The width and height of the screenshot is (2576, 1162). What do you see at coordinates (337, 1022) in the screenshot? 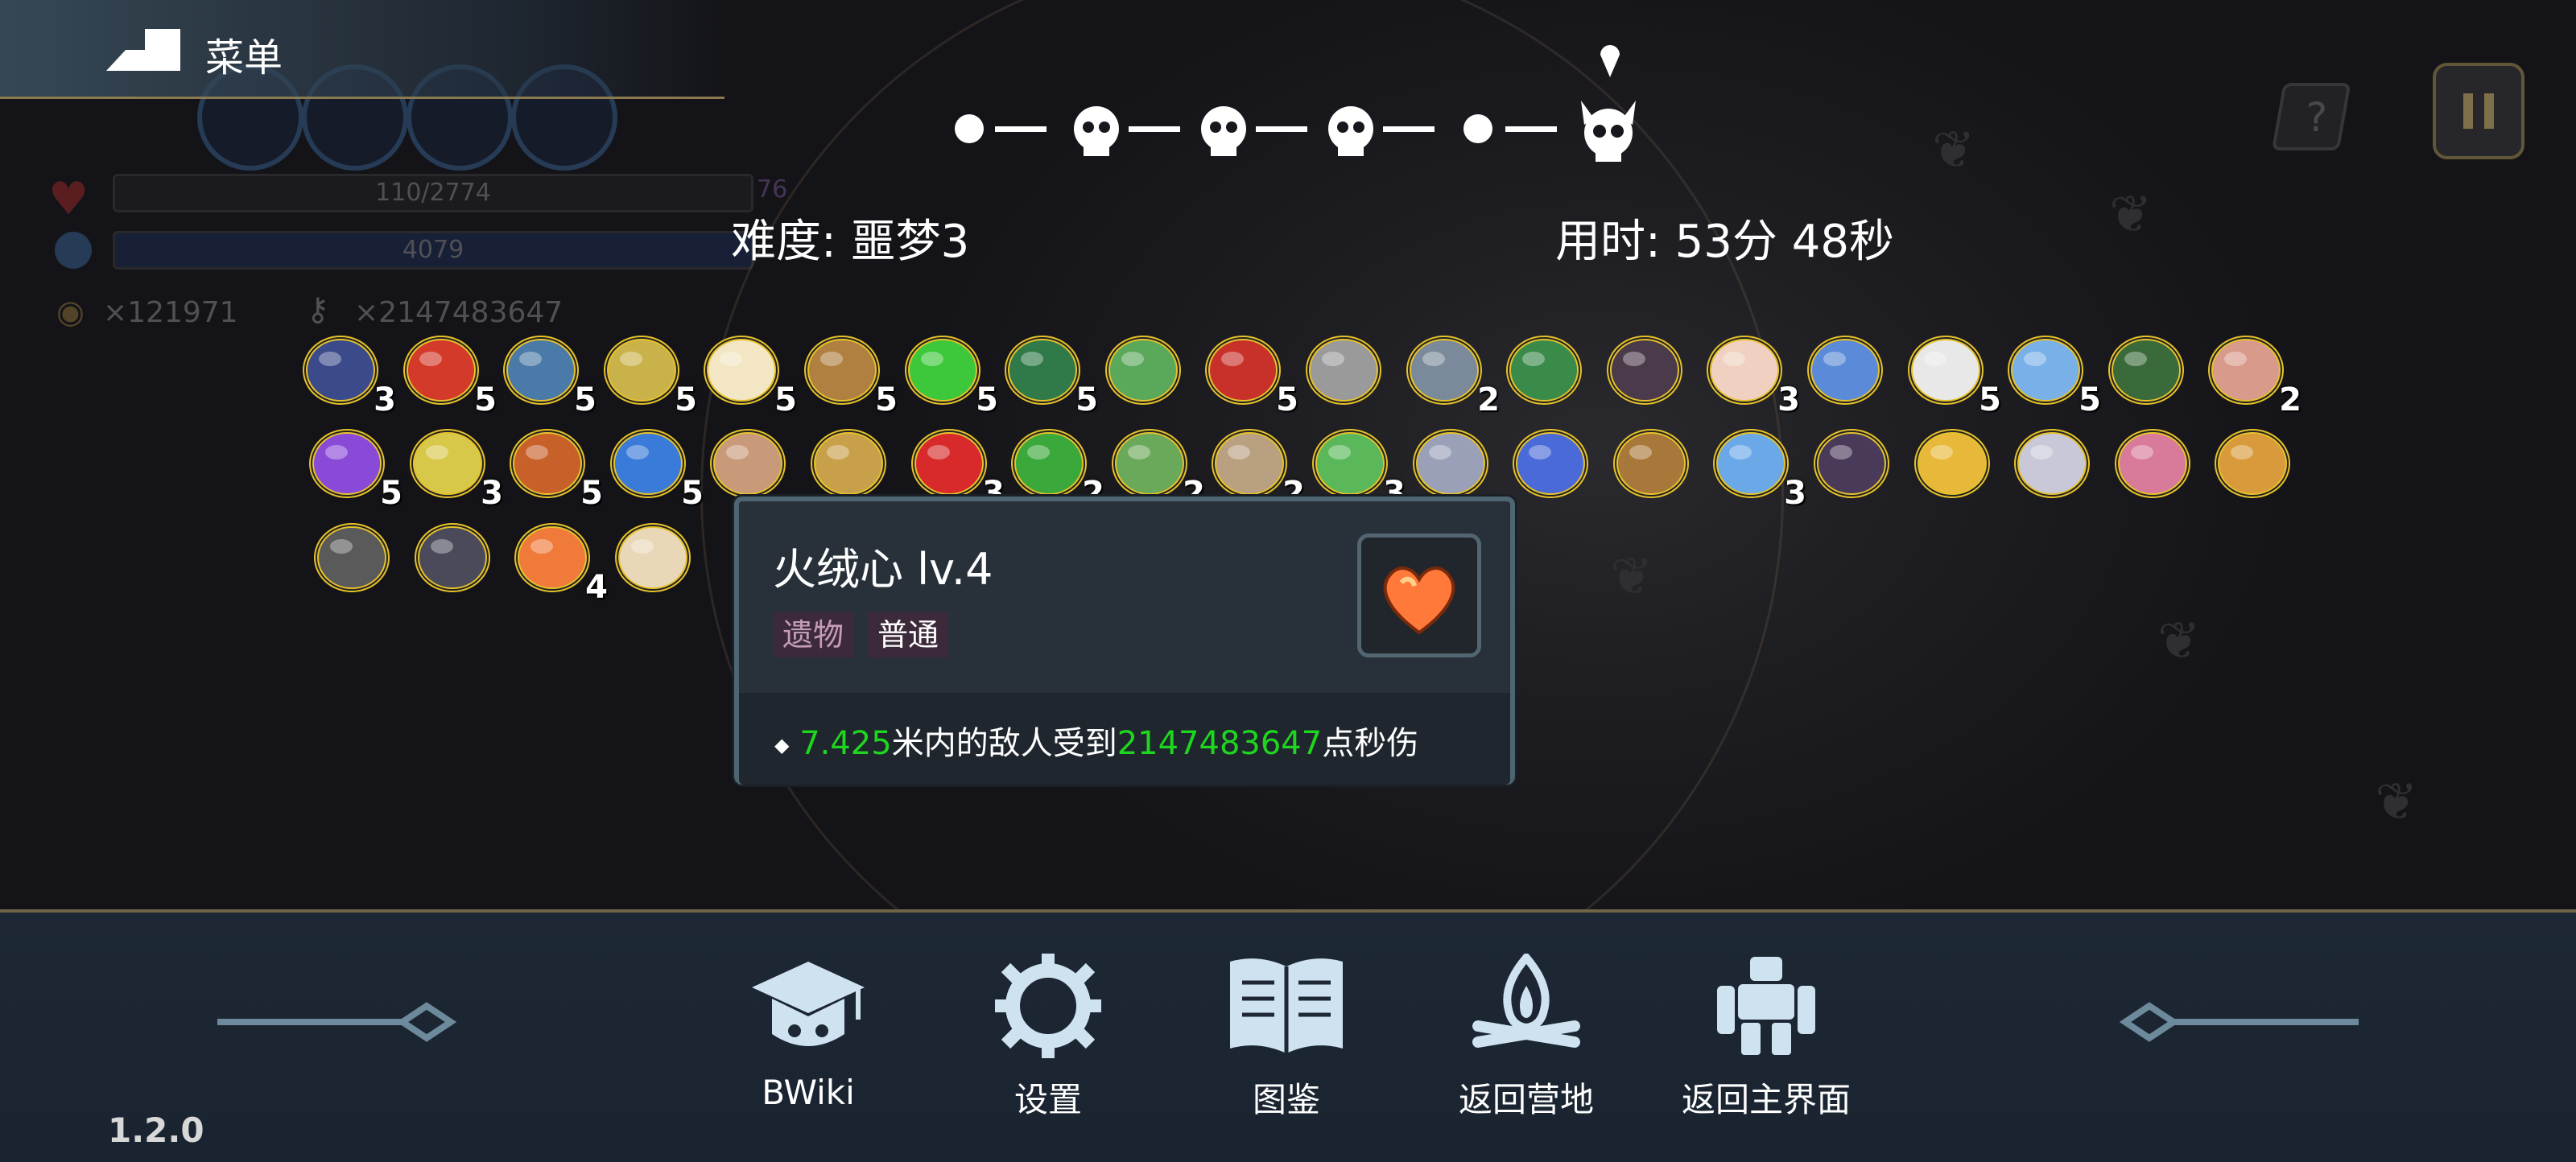
I see `left-ornament-icon` at bounding box center [337, 1022].